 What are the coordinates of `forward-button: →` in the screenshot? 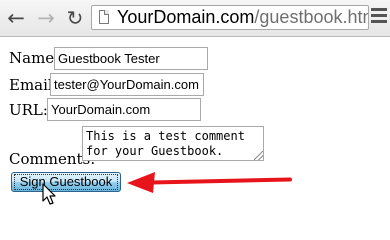 It's located at (46, 18).